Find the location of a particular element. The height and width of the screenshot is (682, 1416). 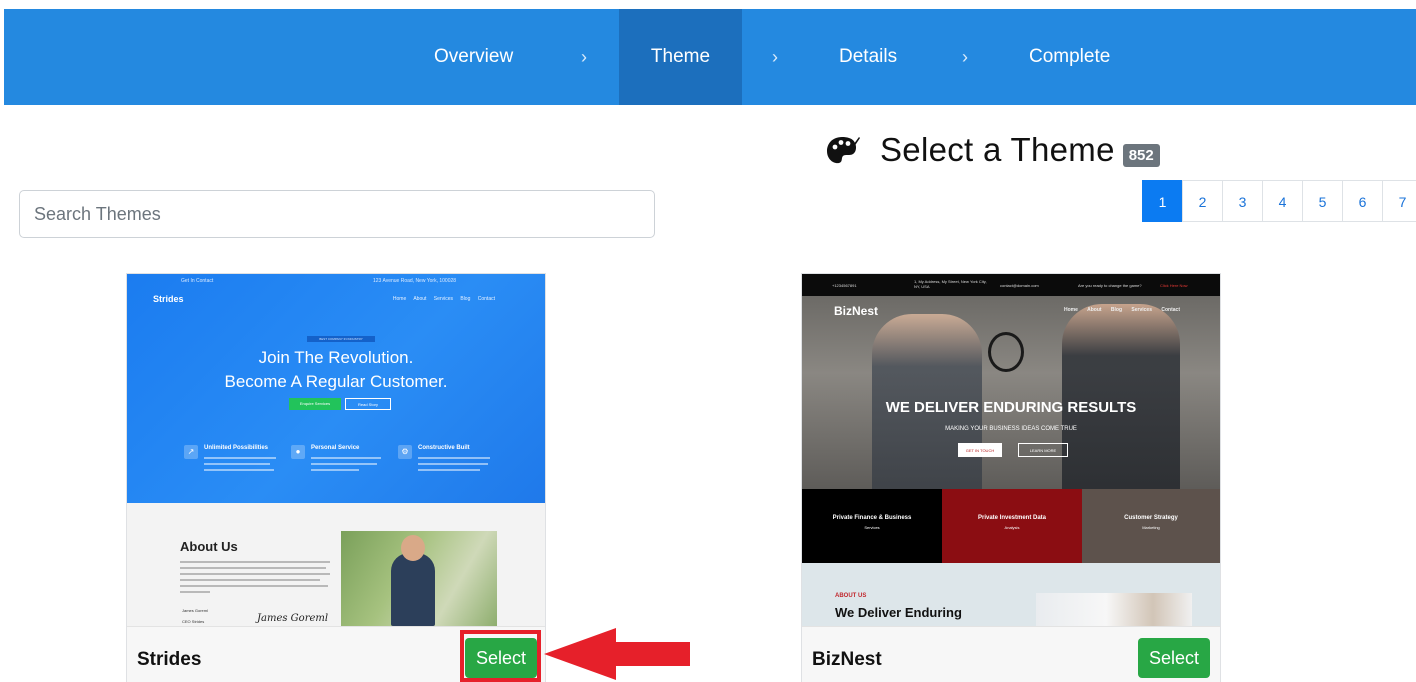

preview-service-band: Private Investment Data Analysis is located at coordinates (1012, 526).